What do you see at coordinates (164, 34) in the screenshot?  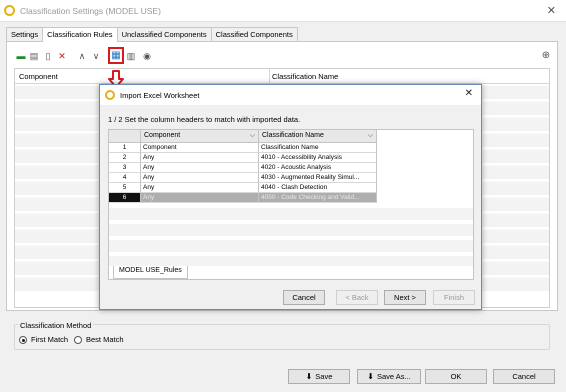 I see `tab-unclassified-components: Unclassified Components` at bounding box center [164, 34].